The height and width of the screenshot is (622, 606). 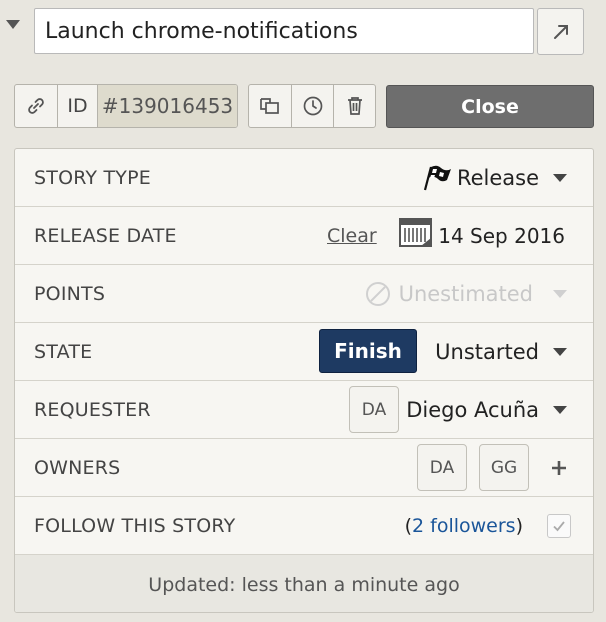 What do you see at coordinates (416, 234) in the screenshot?
I see `calendar-icon` at bounding box center [416, 234].